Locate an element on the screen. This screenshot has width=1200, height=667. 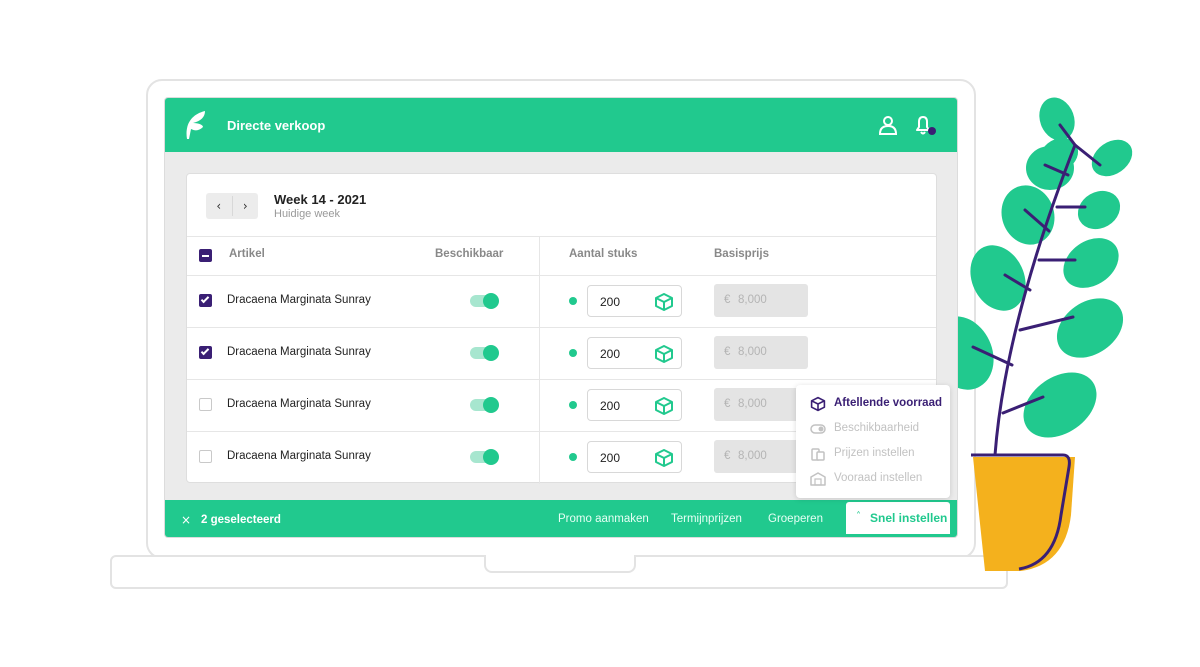
week-subtitle: Huidige week is located at coordinates (307, 214).